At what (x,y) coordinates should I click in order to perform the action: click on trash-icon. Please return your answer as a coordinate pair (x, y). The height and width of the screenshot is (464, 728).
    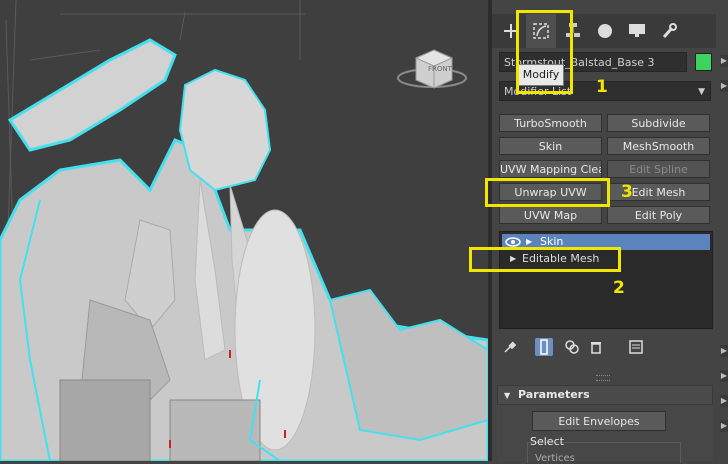
    Looking at the image, I should click on (596, 348).